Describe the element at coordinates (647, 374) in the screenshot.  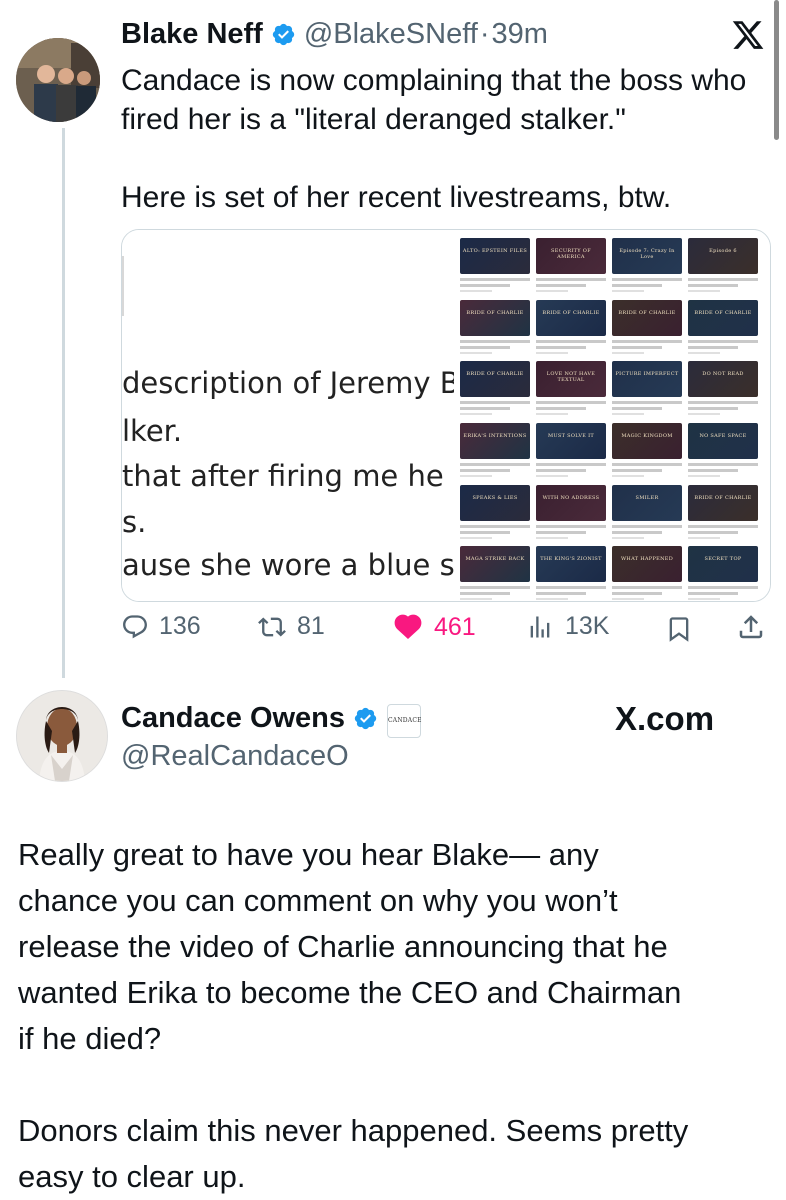
I see `thumbnail-title: PICTURE IMPERFECT` at that location.